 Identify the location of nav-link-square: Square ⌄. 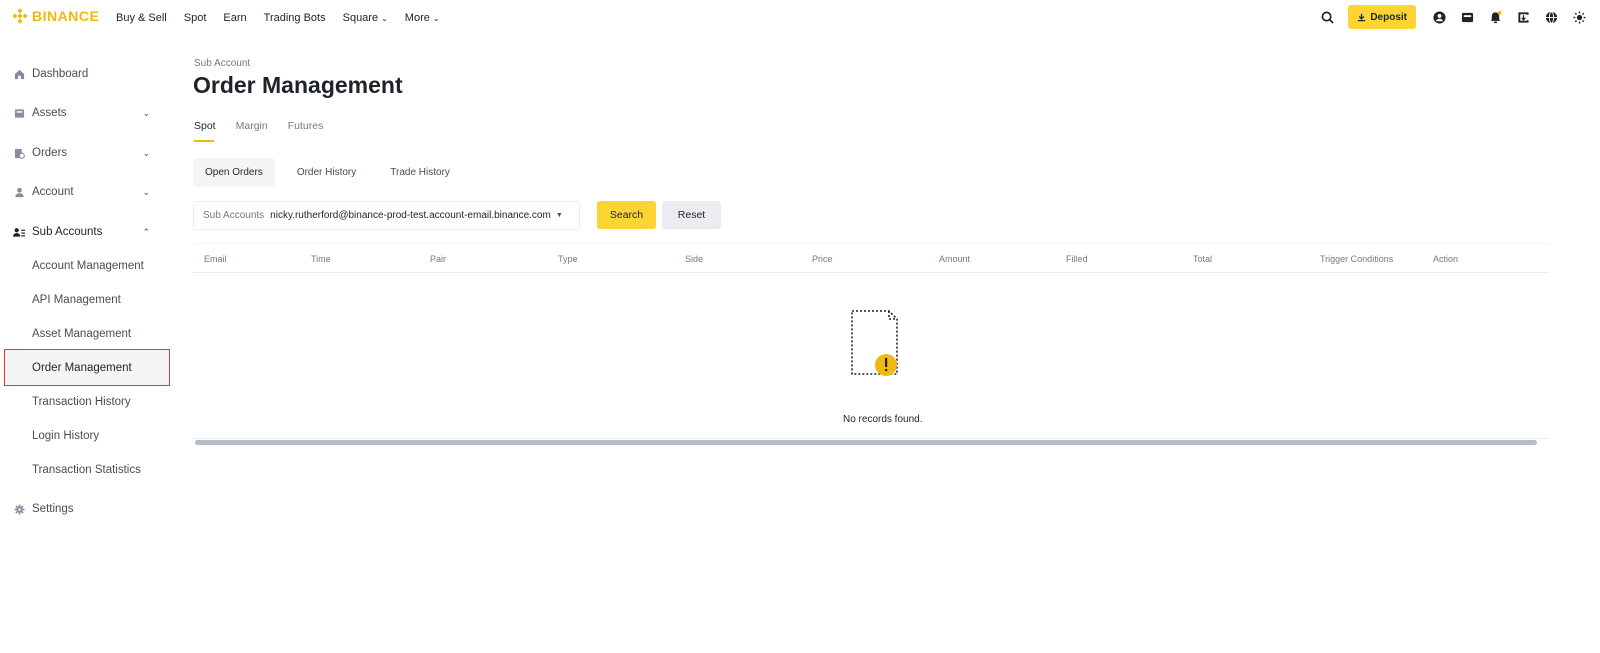
(365, 18).